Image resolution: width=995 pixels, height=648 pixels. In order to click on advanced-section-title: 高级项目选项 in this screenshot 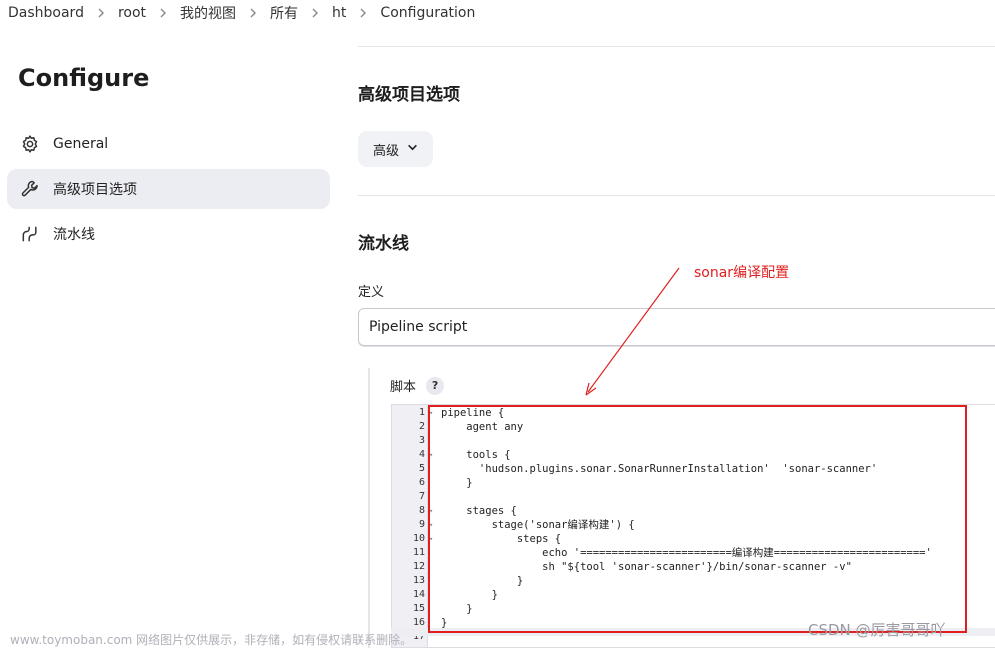, I will do `click(409, 95)`.